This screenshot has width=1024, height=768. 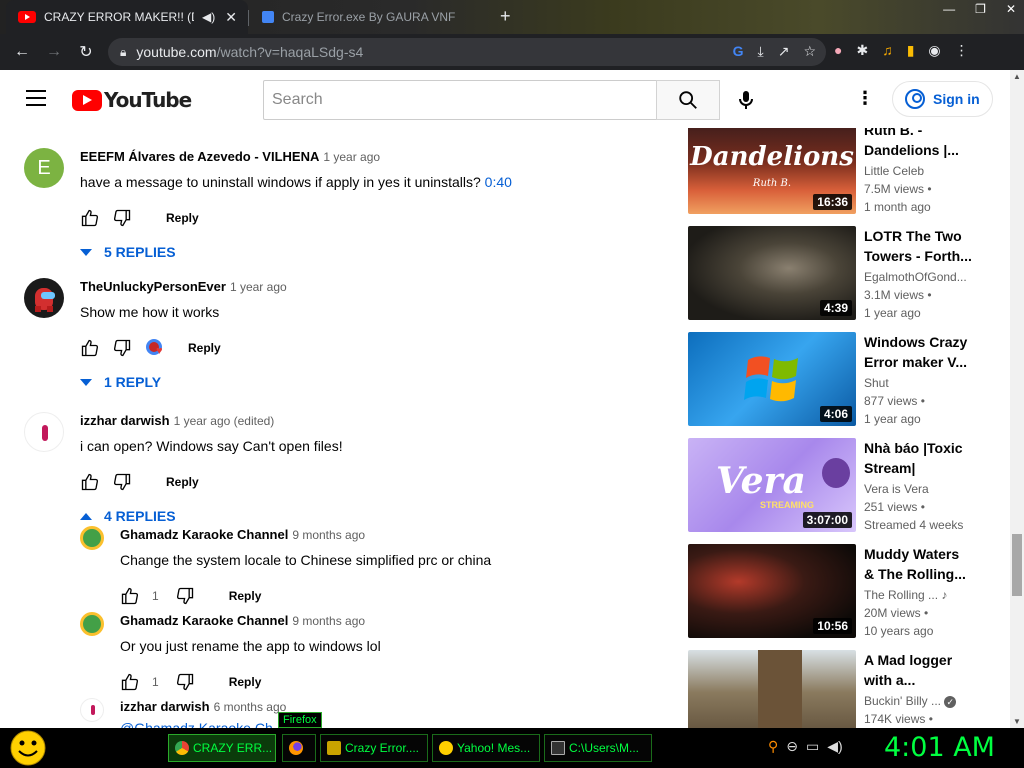 I want to click on hamburger-menu-icon, so click(x=36, y=100).